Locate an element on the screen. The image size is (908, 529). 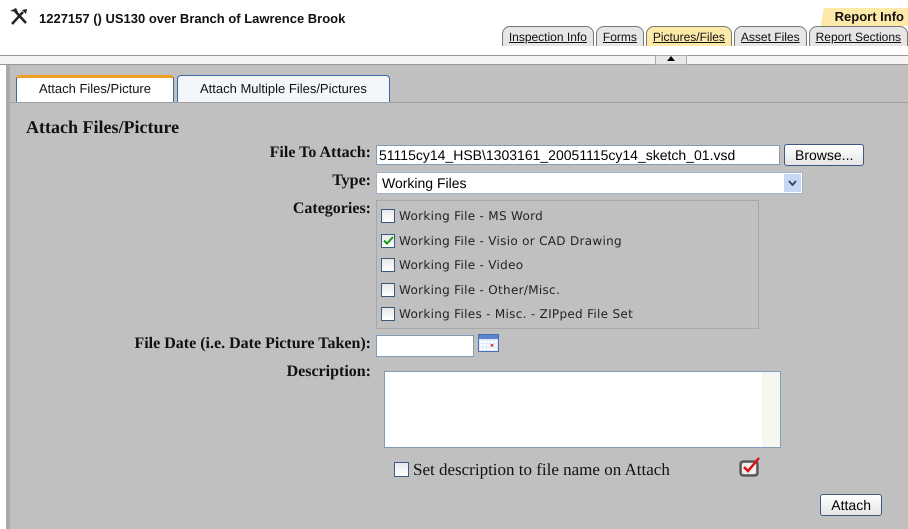
page-title: 1227157 () US130 over Branch of Lawrence Brook is located at coordinates (192, 18).